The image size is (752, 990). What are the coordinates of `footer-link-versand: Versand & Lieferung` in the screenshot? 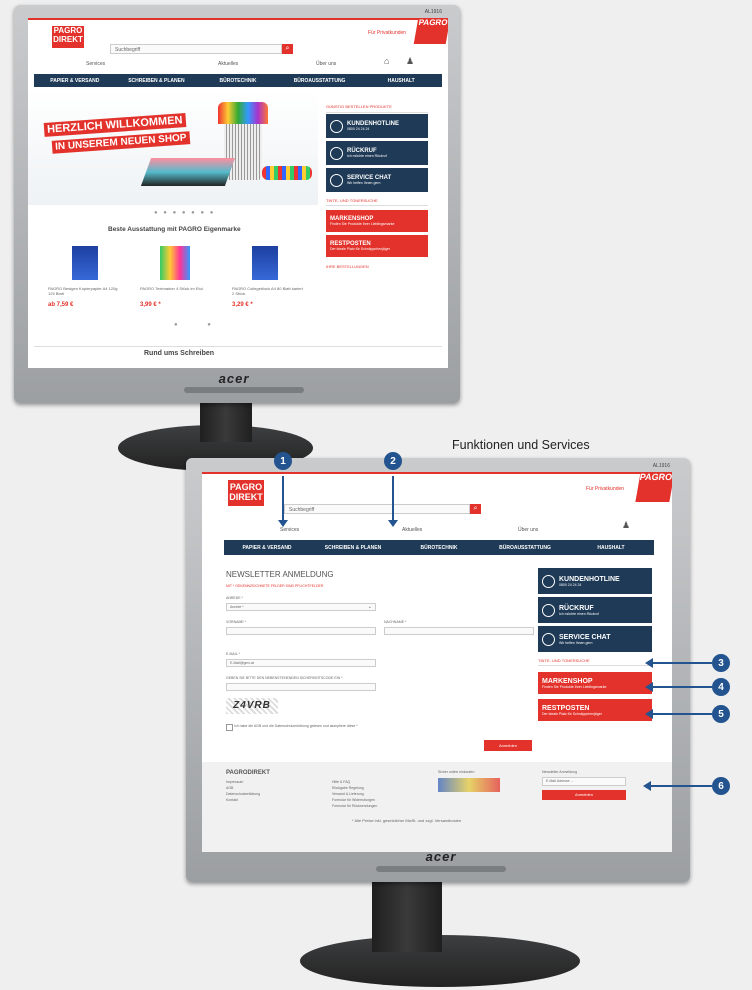 It's located at (348, 794).